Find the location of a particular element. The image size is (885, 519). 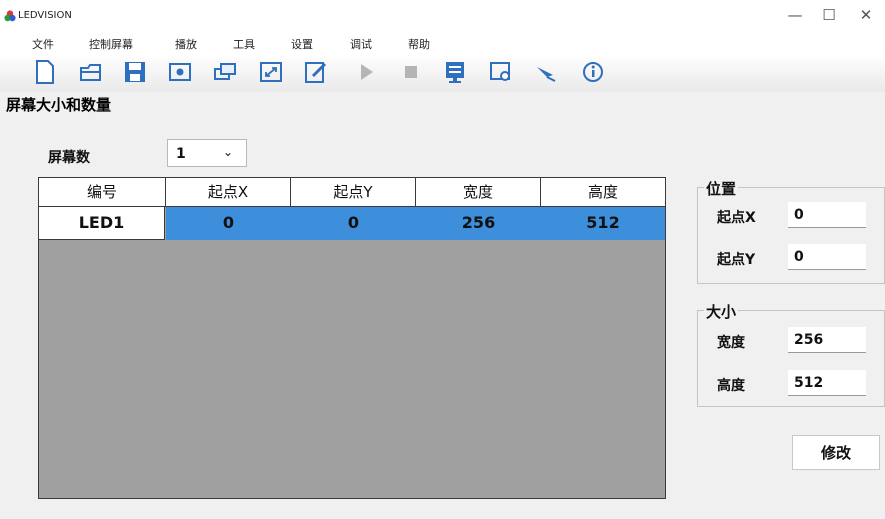

screen-count-value: 1 is located at coordinates (181, 154).